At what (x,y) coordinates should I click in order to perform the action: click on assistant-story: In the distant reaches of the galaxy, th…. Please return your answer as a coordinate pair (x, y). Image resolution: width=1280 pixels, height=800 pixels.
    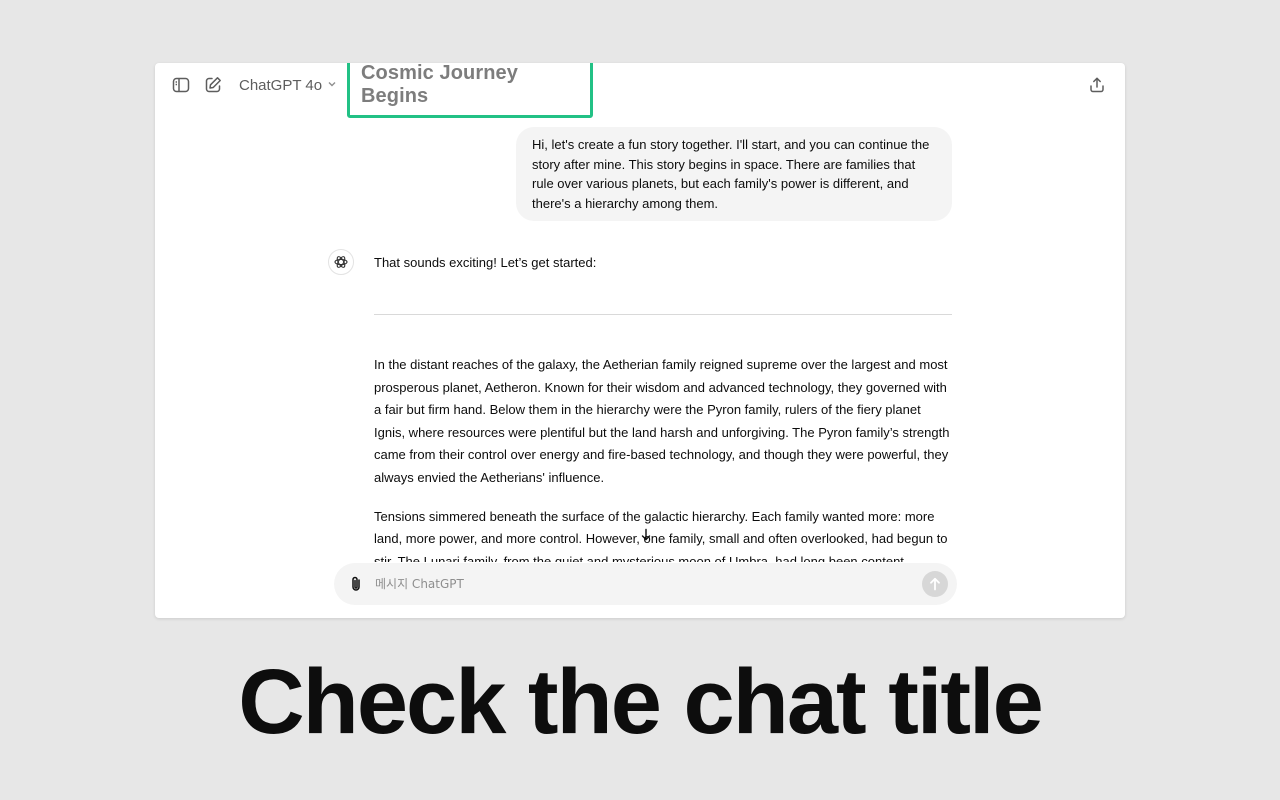
    Looking at the image, I should click on (664, 458).